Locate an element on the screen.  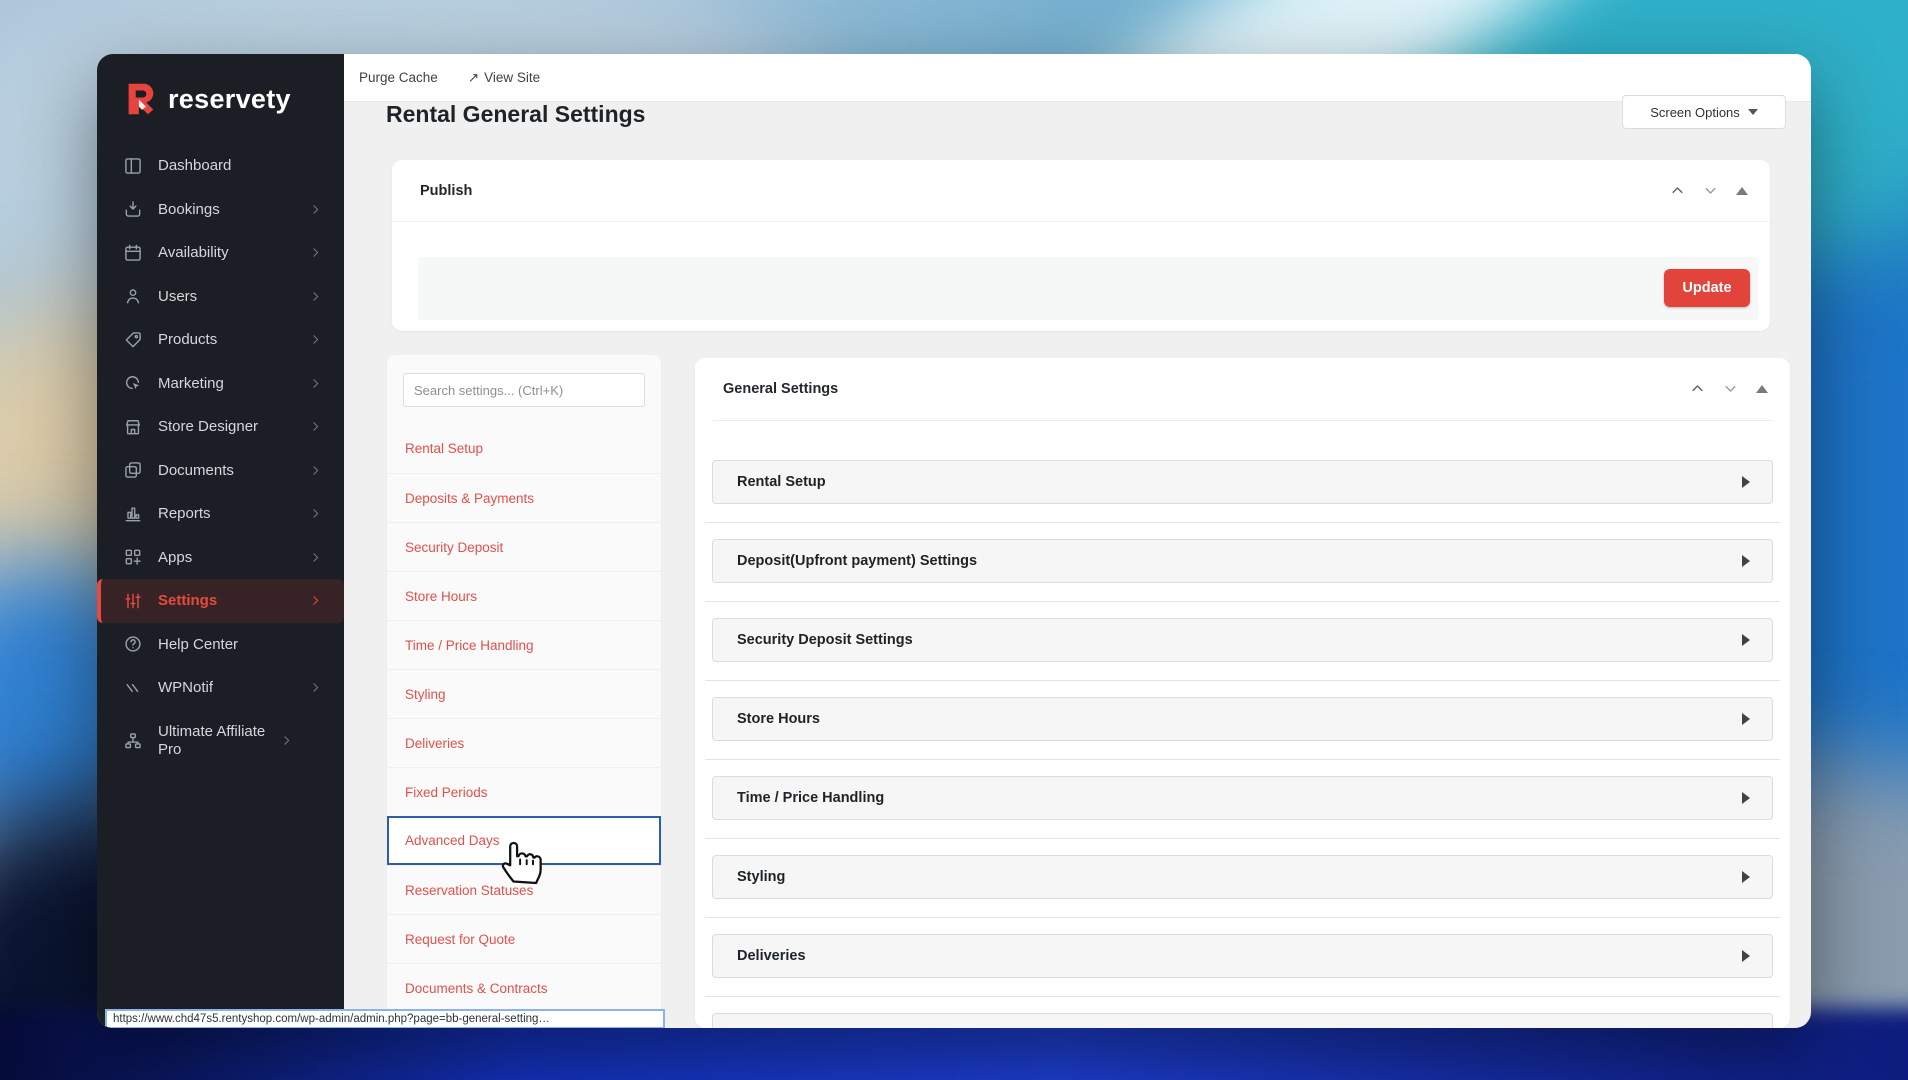
reservety-logo: reservety is located at coordinates (206, 99).